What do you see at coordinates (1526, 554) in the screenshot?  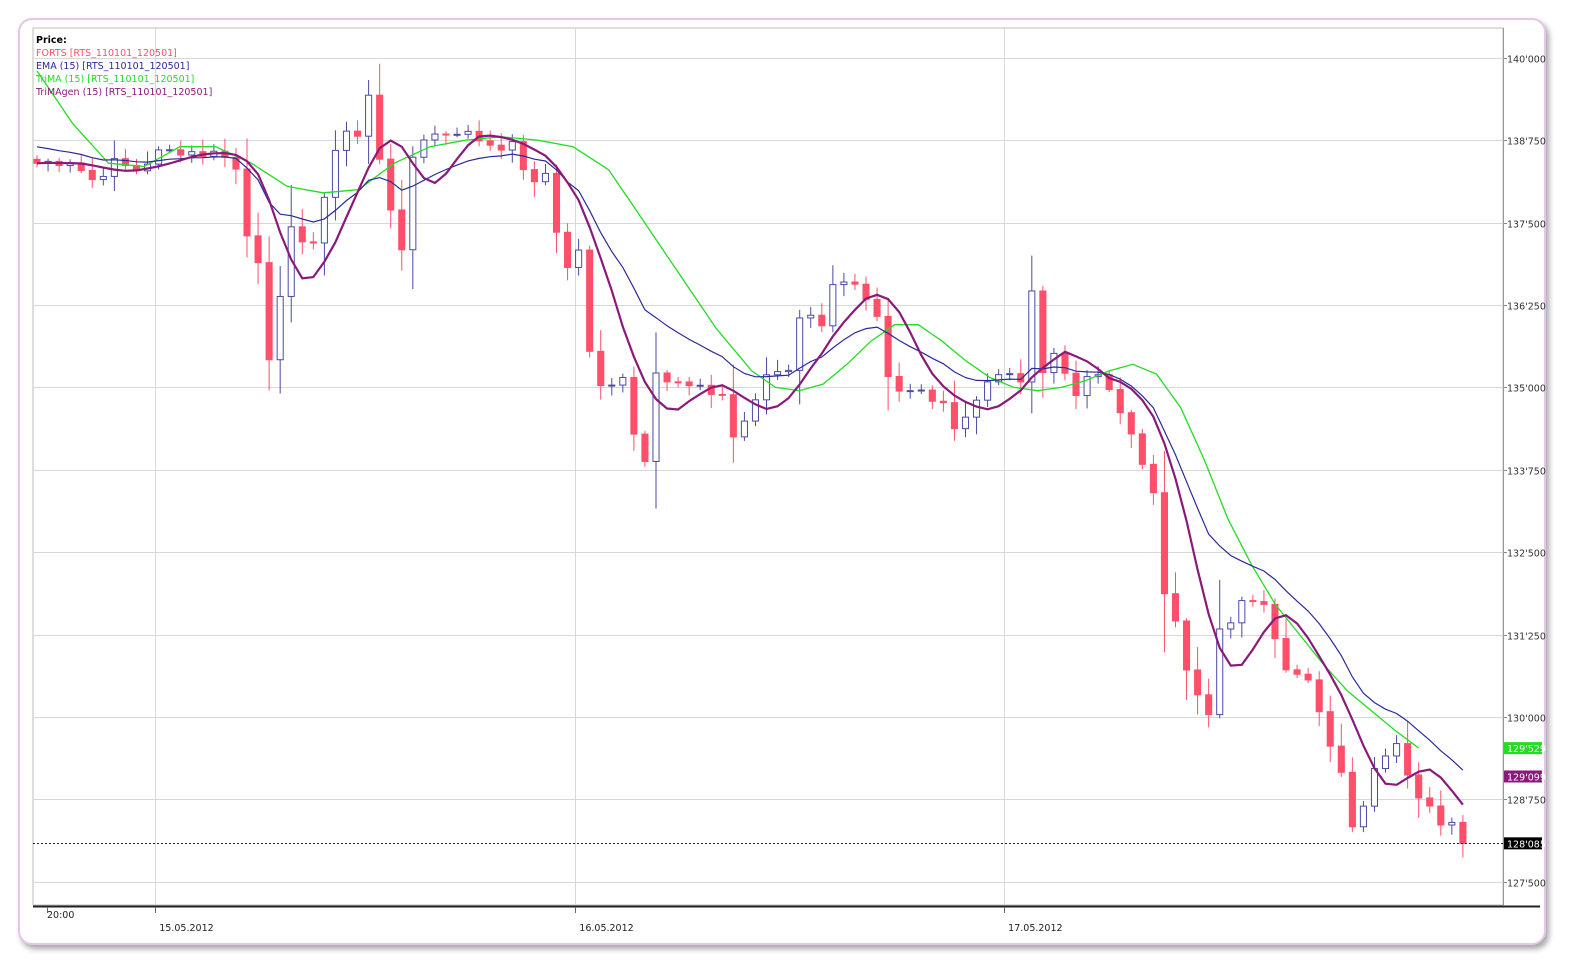 I see `y-tick-label: 132'500` at bounding box center [1526, 554].